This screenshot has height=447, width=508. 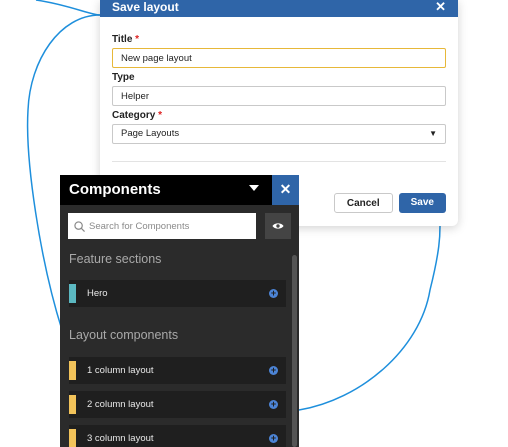 What do you see at coordinates (254, 188) in the screenshot?
I see `chevron-down-icon` at bounding box center [254, 188].